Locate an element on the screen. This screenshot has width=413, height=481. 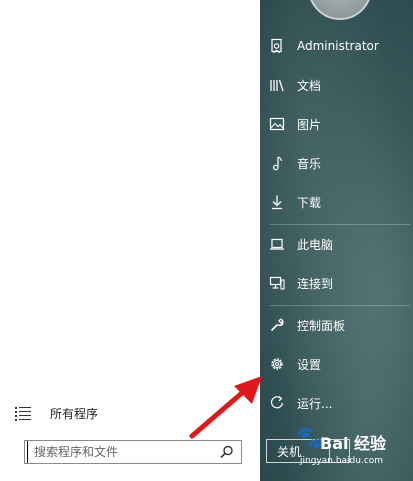
watermark-url: jingyan.baidu.com is located at coordinates (342, 461).